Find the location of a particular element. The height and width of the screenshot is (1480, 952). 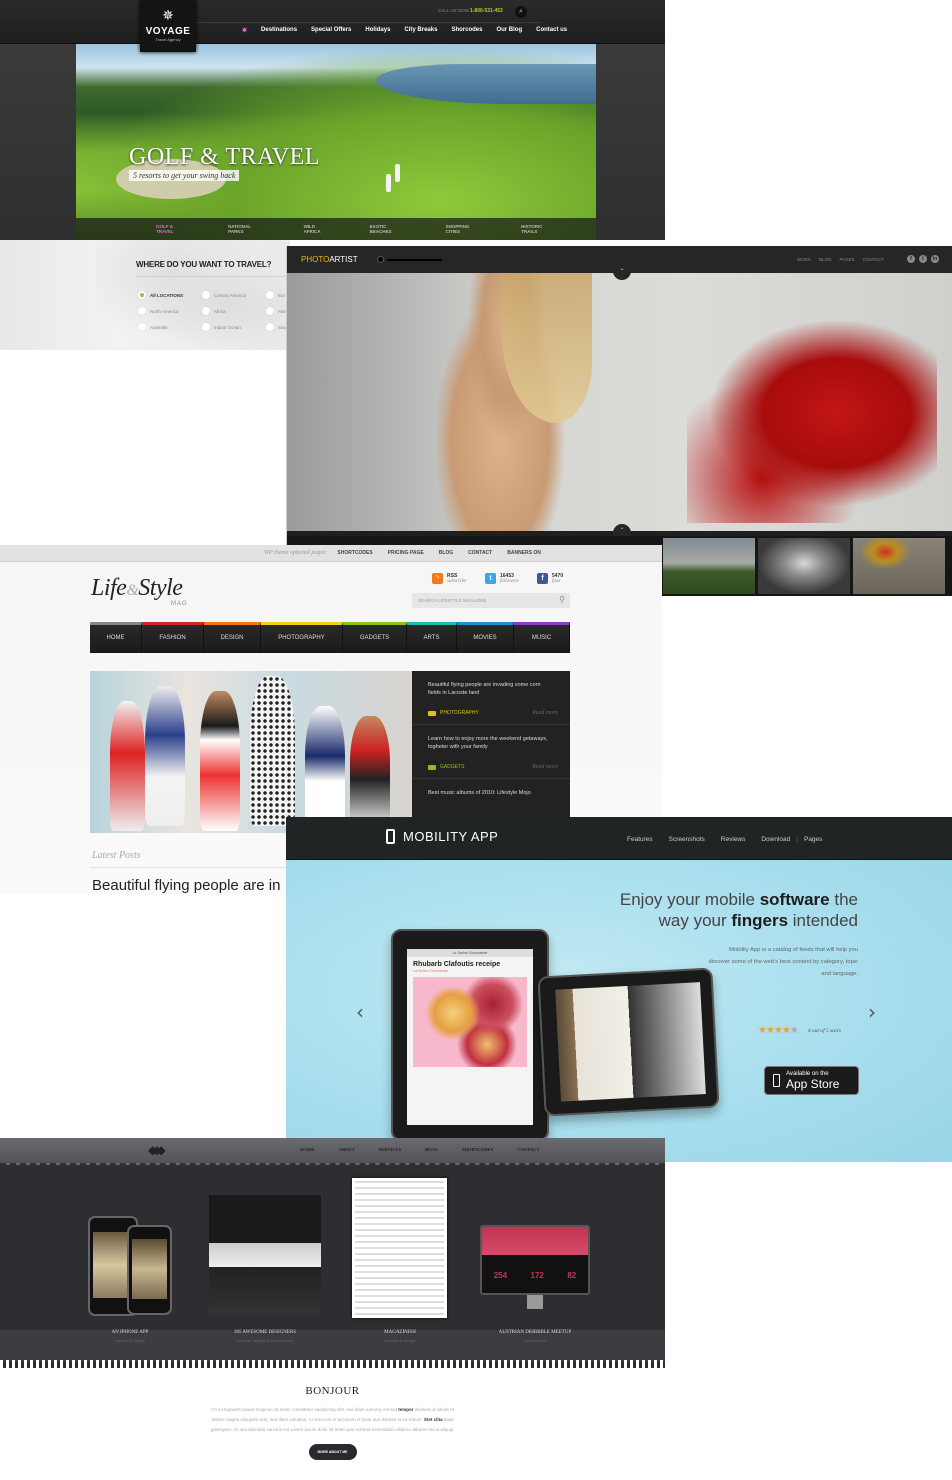

link-contact: CONTACT is located at coordinates (480, 553).